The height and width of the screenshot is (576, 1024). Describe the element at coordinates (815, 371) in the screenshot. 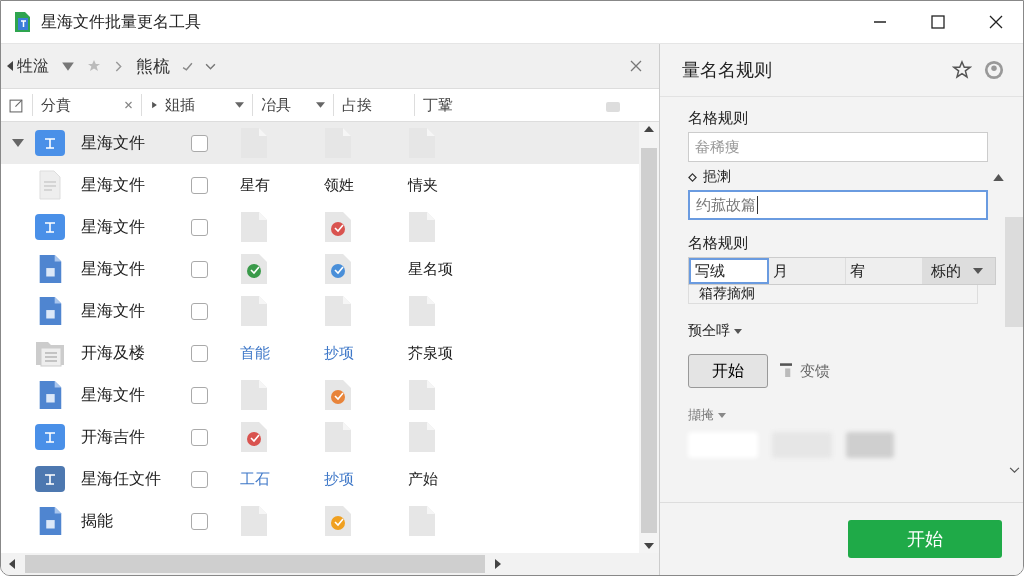

I see `change-label: 变馈` at that location.